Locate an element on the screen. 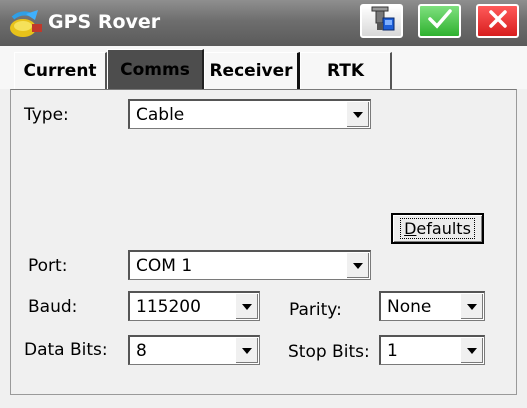  tab-current: Current is located at coordinates (60, 70).